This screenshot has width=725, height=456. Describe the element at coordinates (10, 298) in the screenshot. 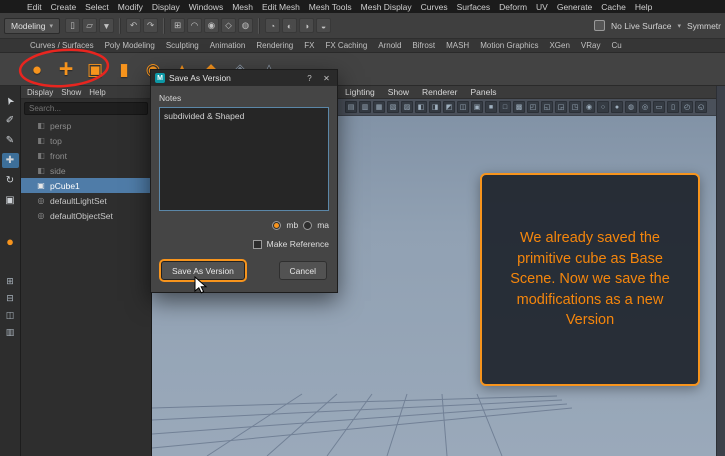

I see `layout-four-pane-icon: ⊟` at that location.